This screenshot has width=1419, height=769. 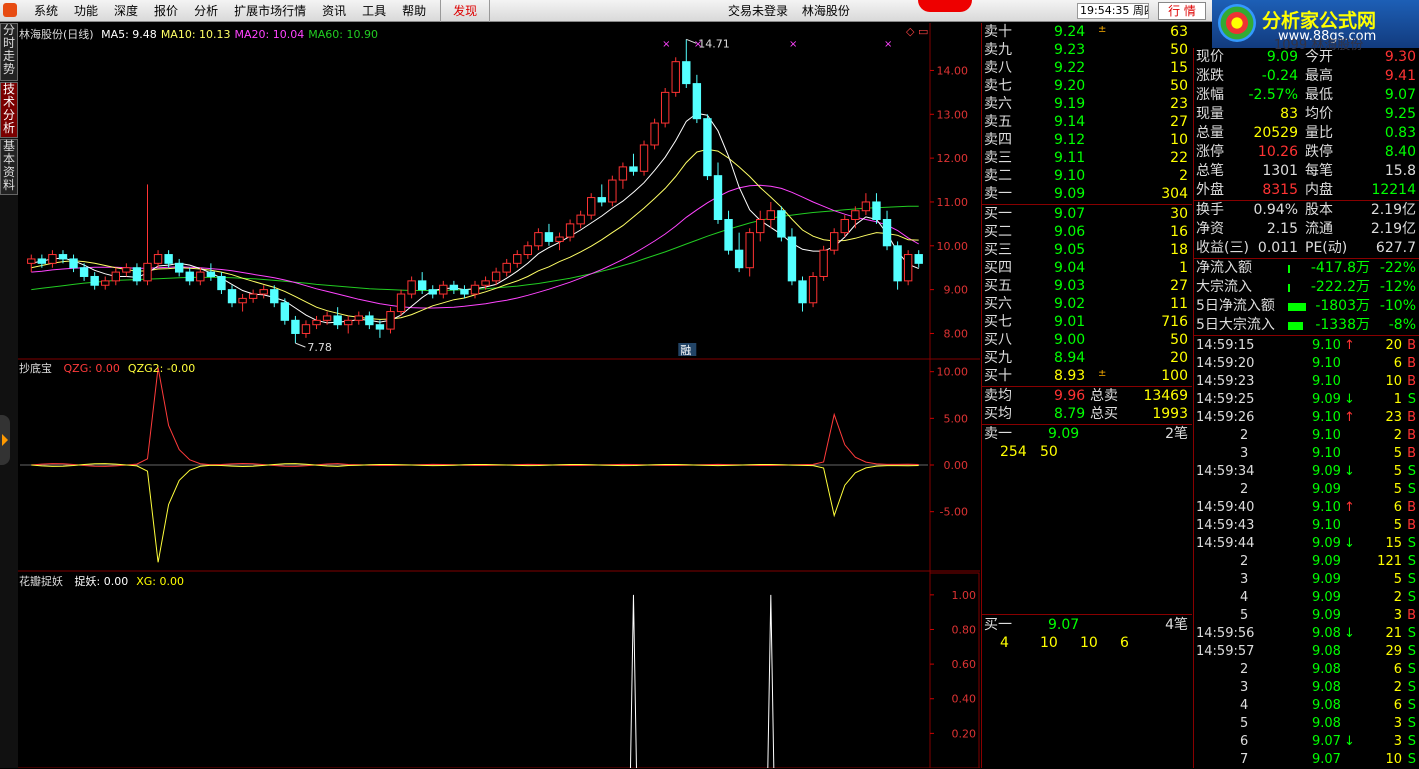 What do you see at coordinates (343, 34) in the screenshot?
I see `ma-label-3: MA60: 10.90` at bounding box center [343, 34].